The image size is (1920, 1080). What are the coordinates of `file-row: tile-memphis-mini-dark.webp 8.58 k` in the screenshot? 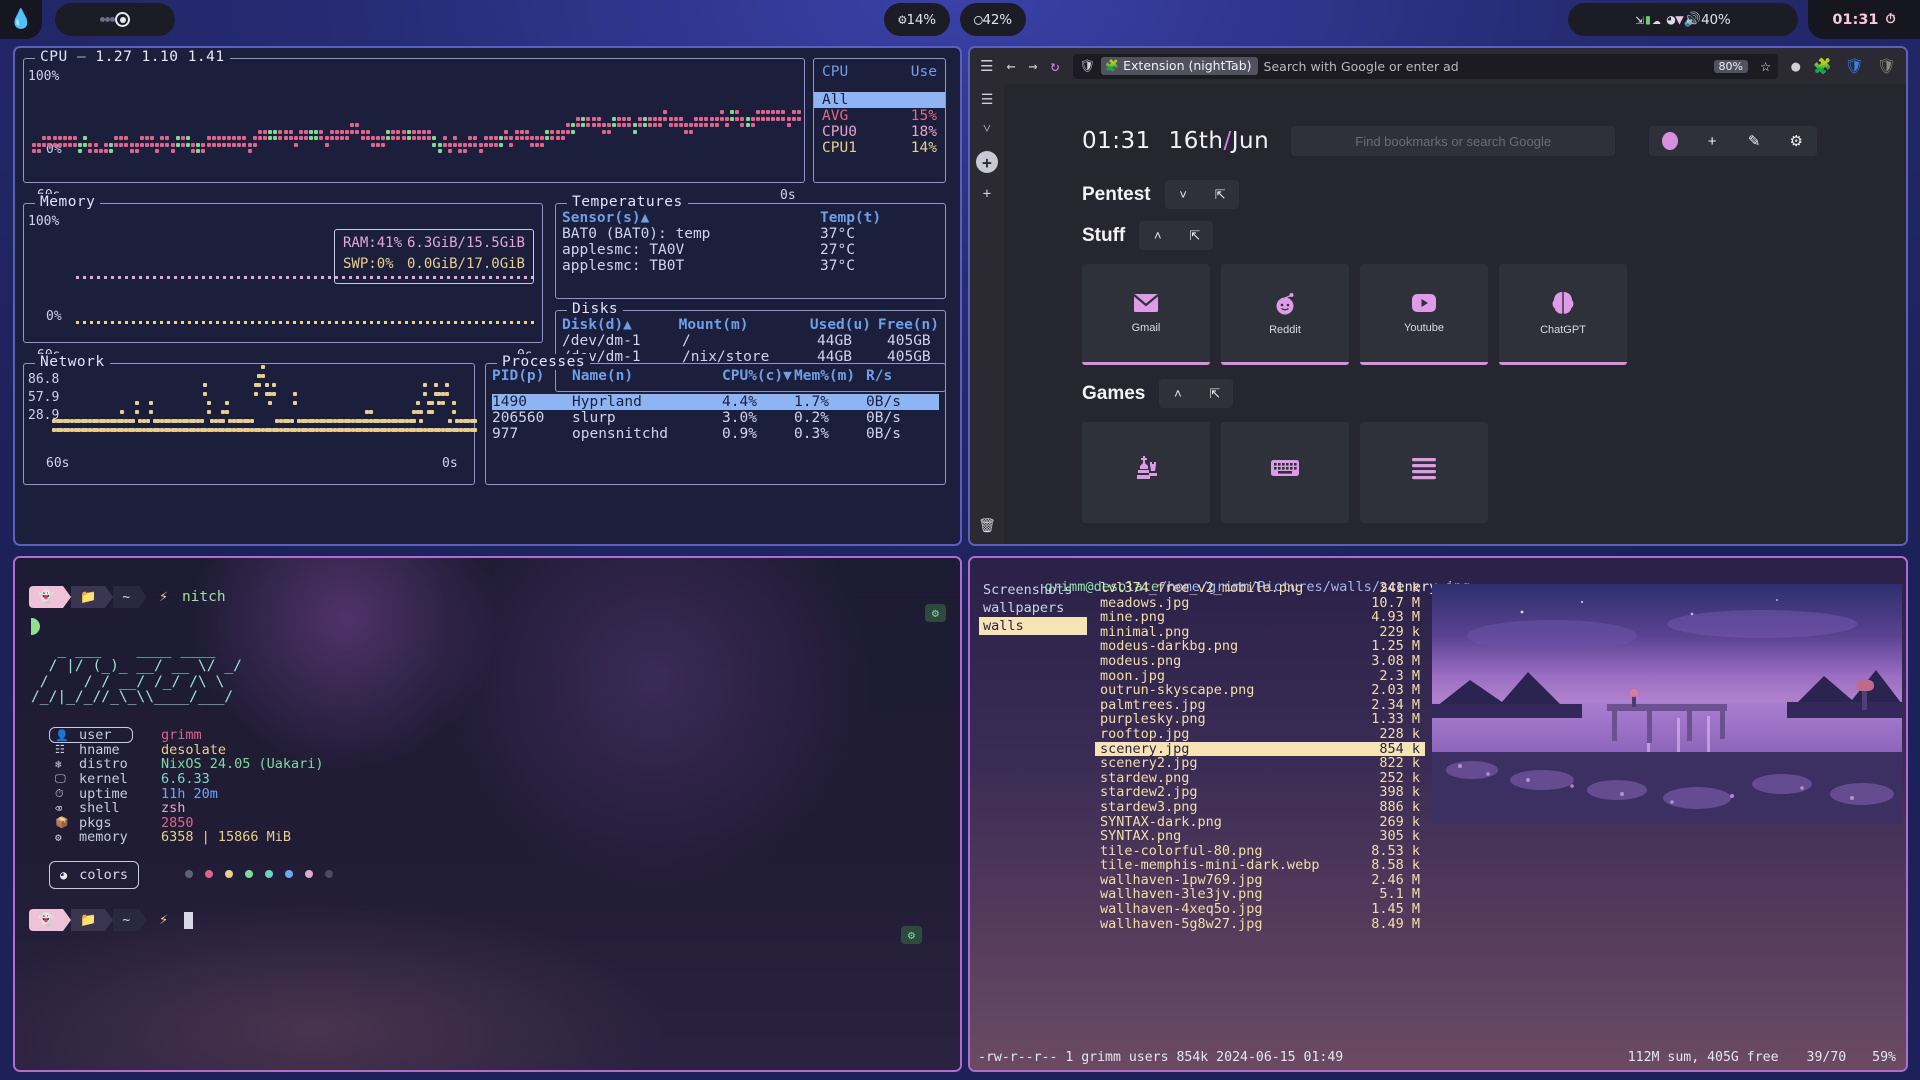 It's located at (1260, 865).